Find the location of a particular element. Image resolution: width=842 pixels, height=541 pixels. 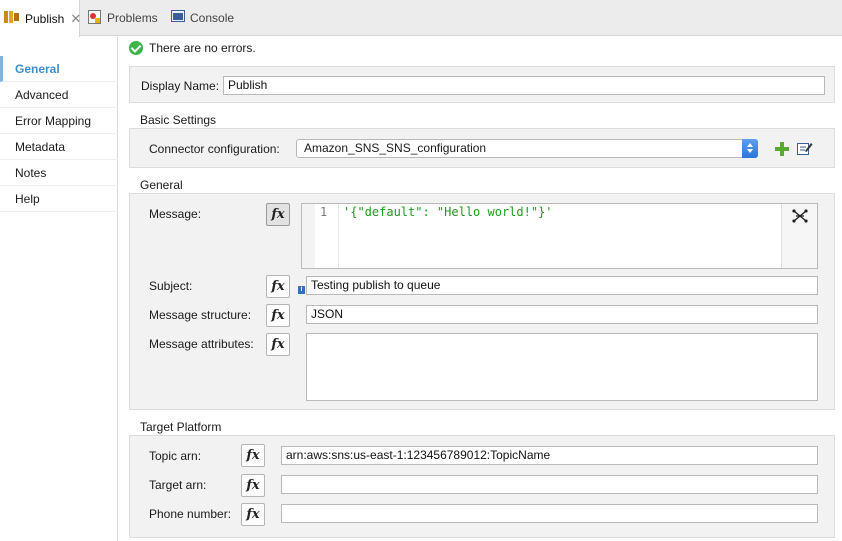

sidebar-item-metadata: Metadata is located at coordinates (59, 147).